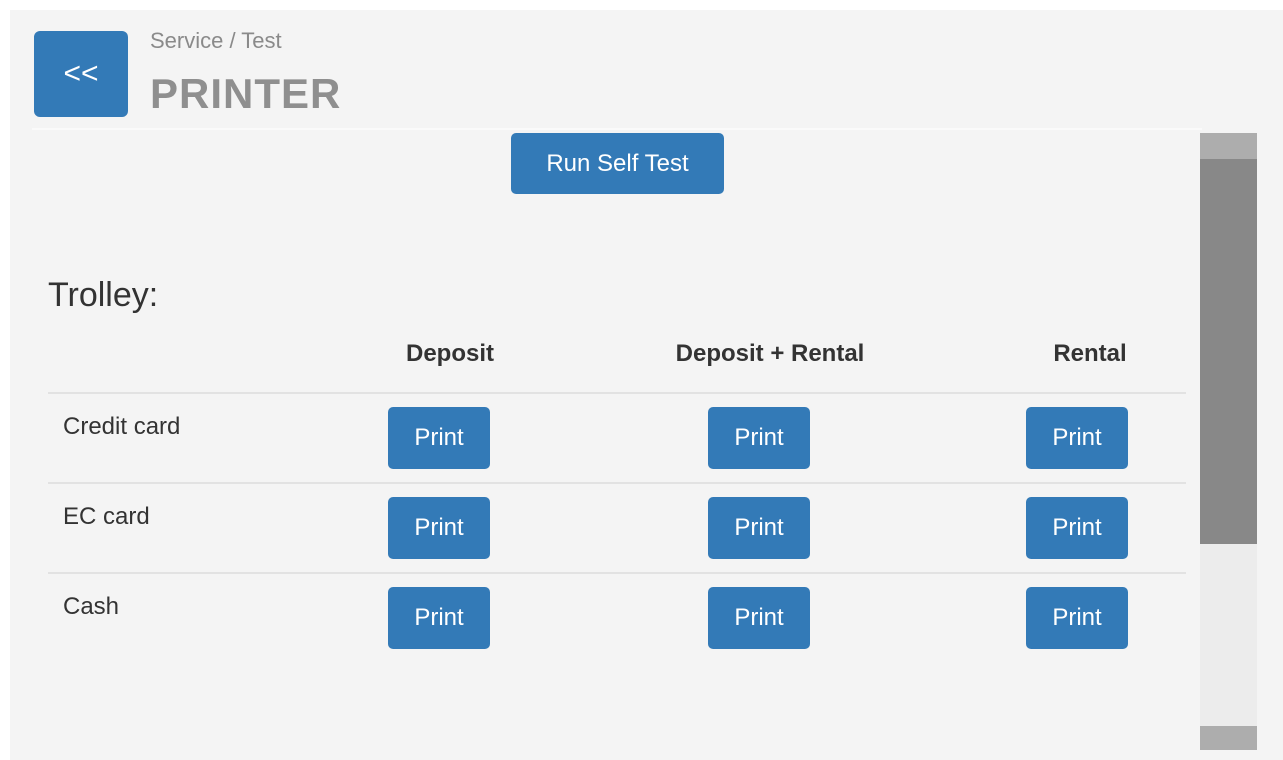 Image resolution: width=1283 pixels, height=760 pixels. What do you see at coordinates (759, 528) in the screenshot?
I see `print-ec-card-deposit-rental-button: Print` at bounding box center [759, 528].